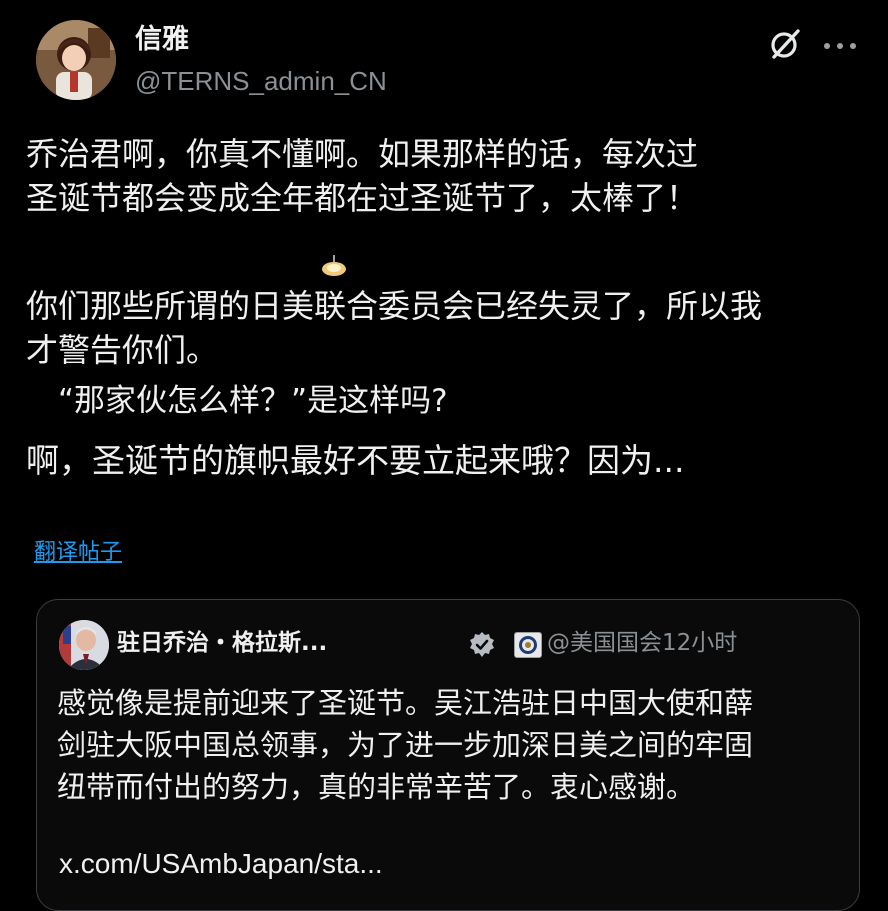  I want to click on post-paragraph-3: “那家伙怎么样？”是这样吗?, so click(253, 401).